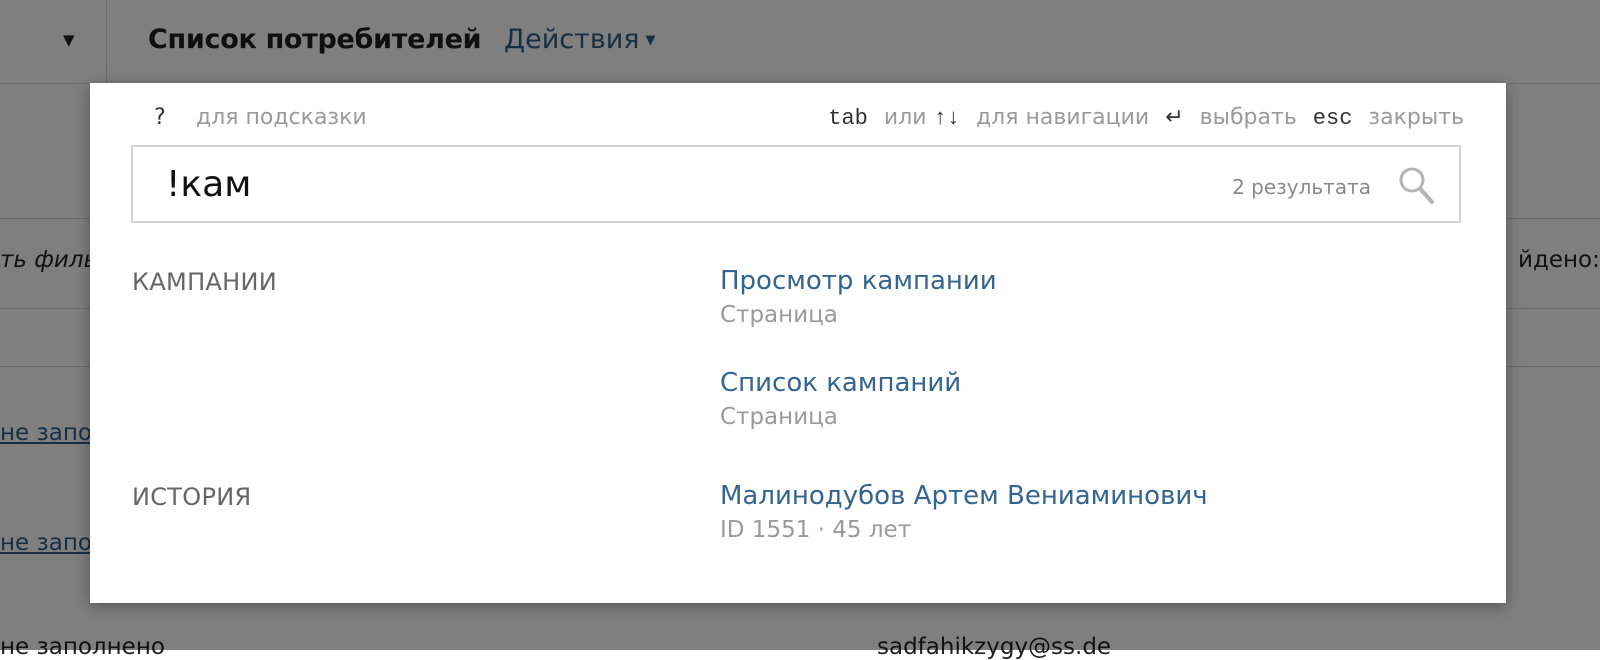 This screenshot has width=1600, height=660. Describe the element at coordinates (160, 117) in the screenshot. I see `help-key: ?` at that location.